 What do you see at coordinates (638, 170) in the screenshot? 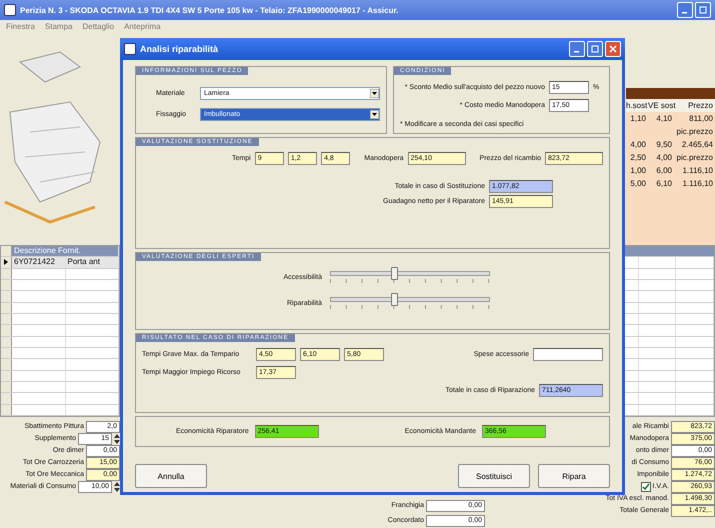
I see `table-cell: 1,00` at bounding box center [638, 170].